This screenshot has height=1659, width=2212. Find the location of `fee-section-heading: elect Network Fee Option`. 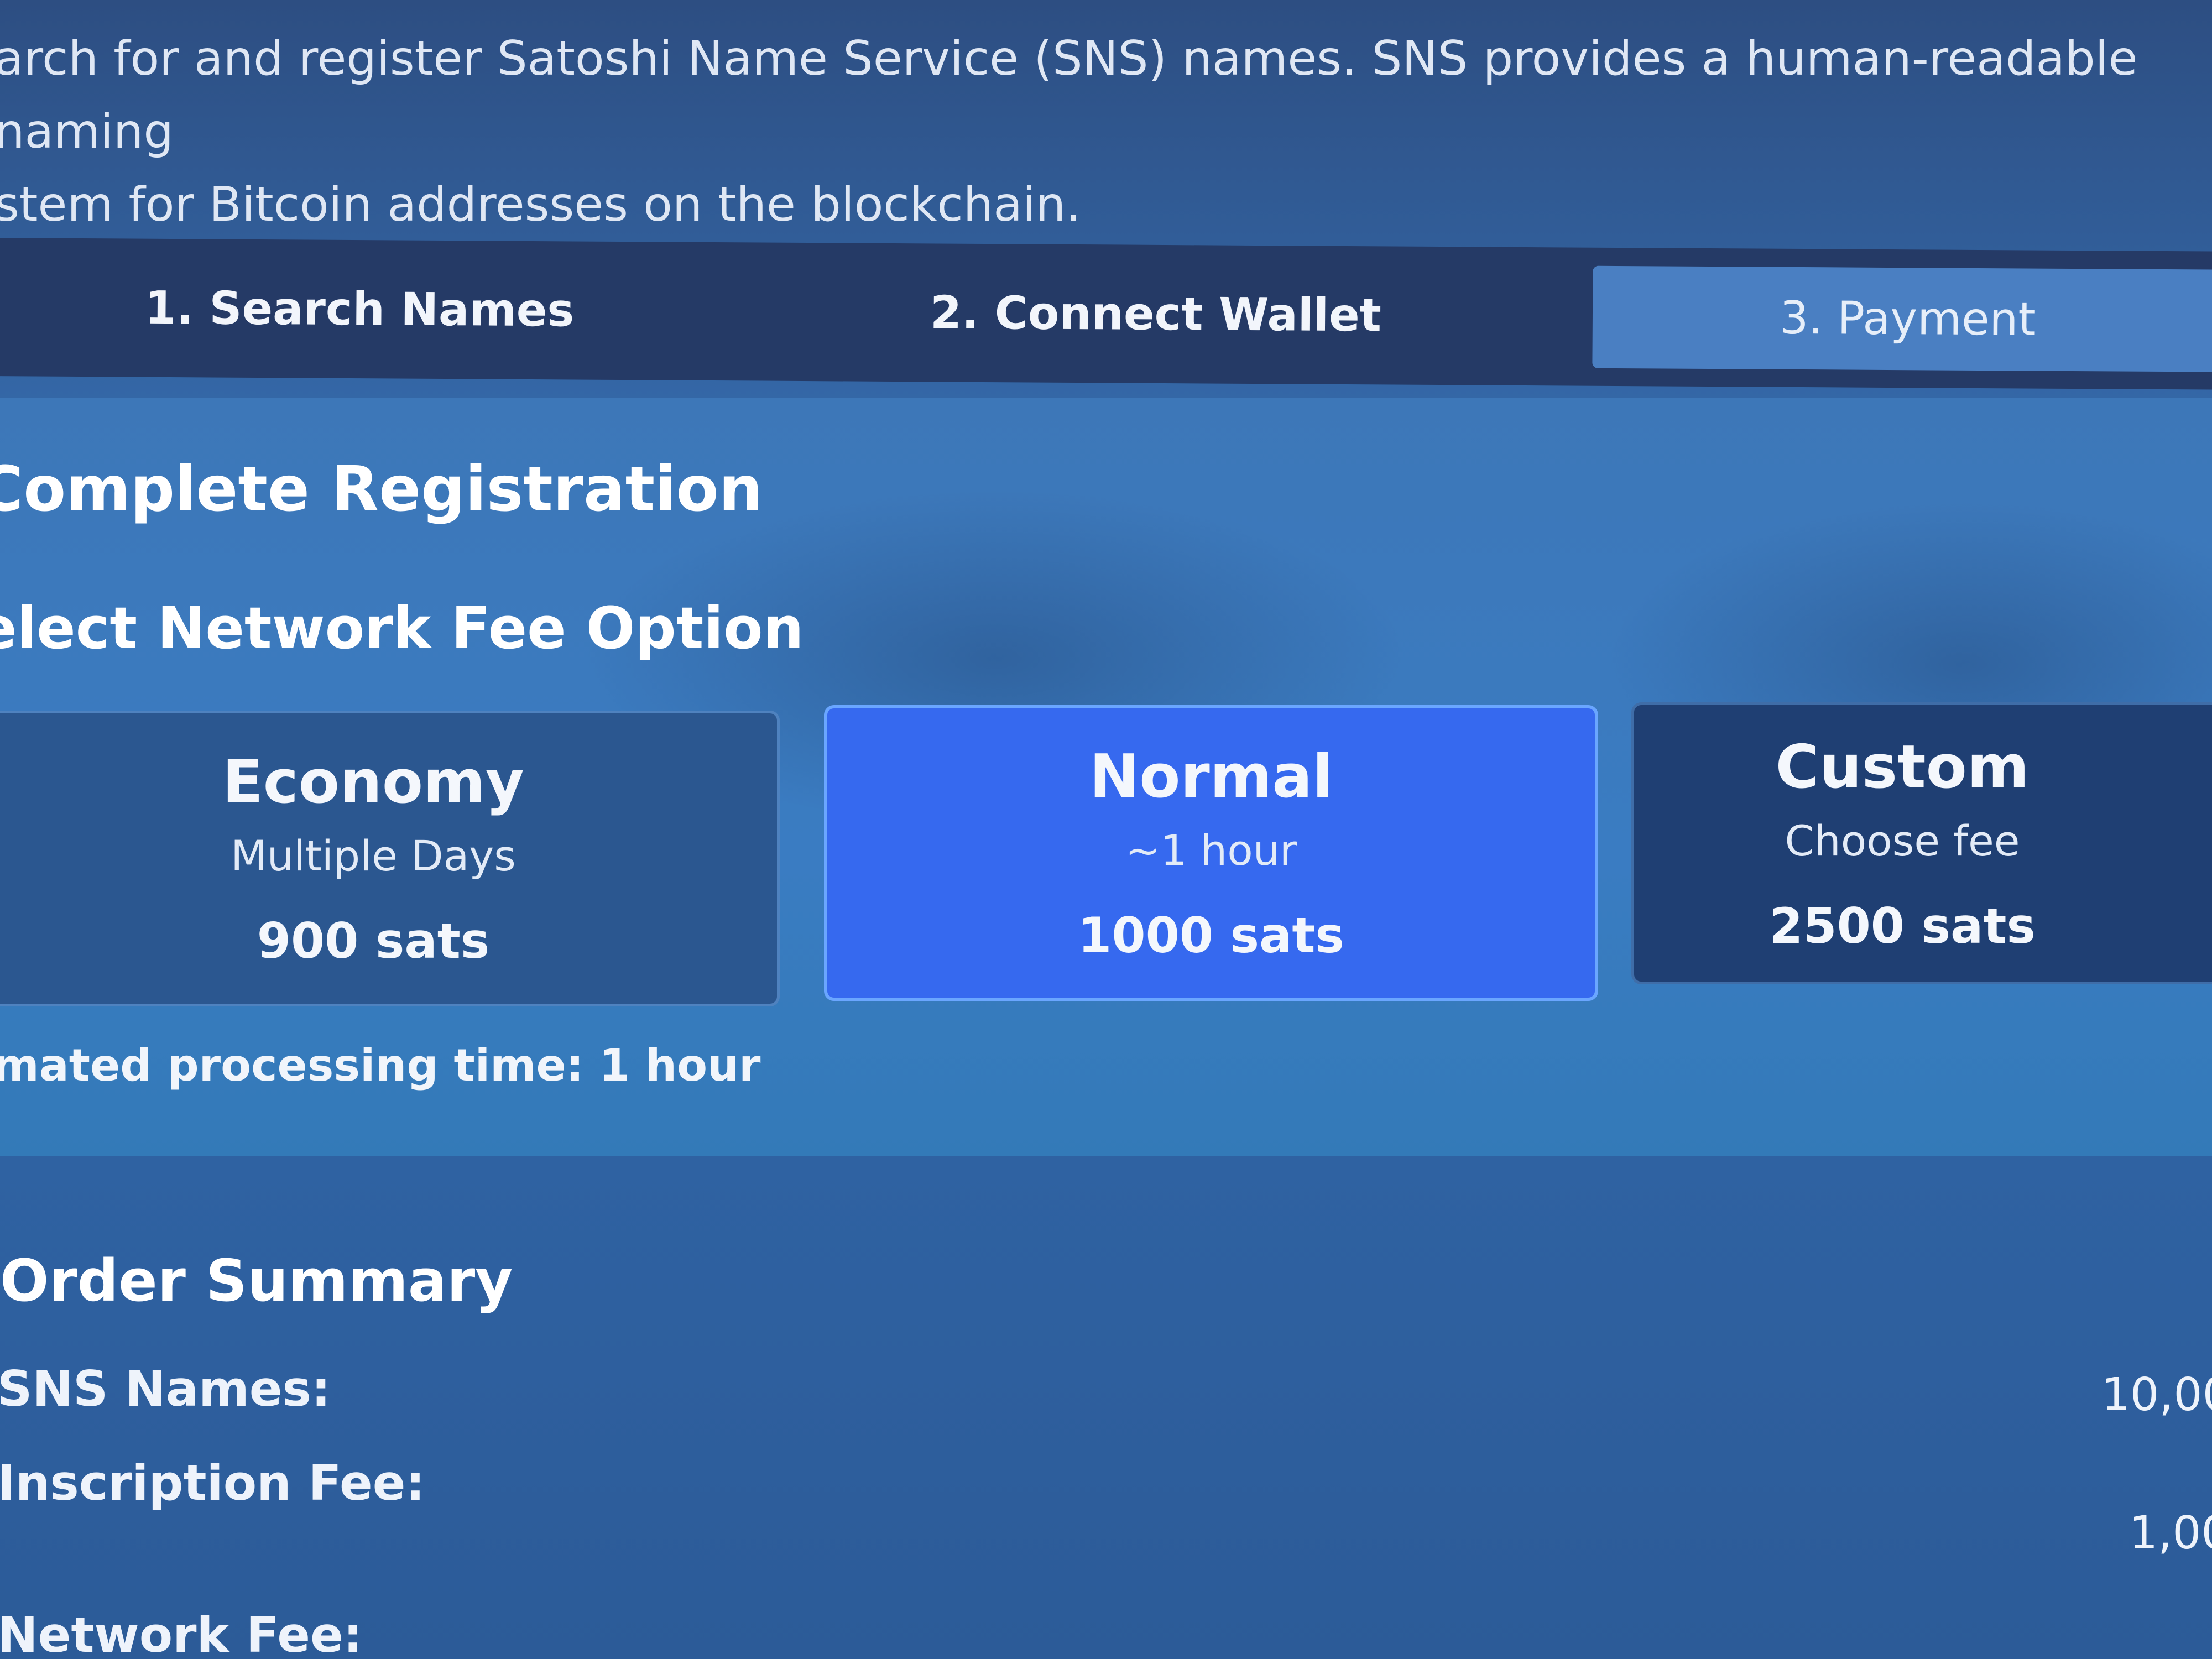

fee-section-heading: elect Network Fee Option is located at coordinates (402, 628).